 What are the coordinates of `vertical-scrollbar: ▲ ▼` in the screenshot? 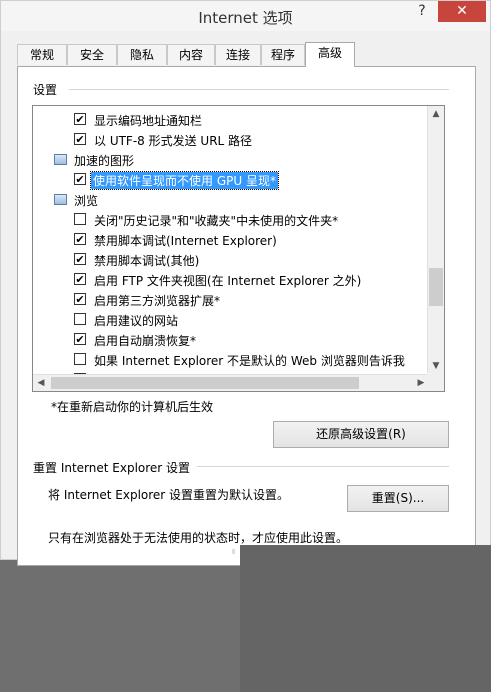 It's located at (435, 240).